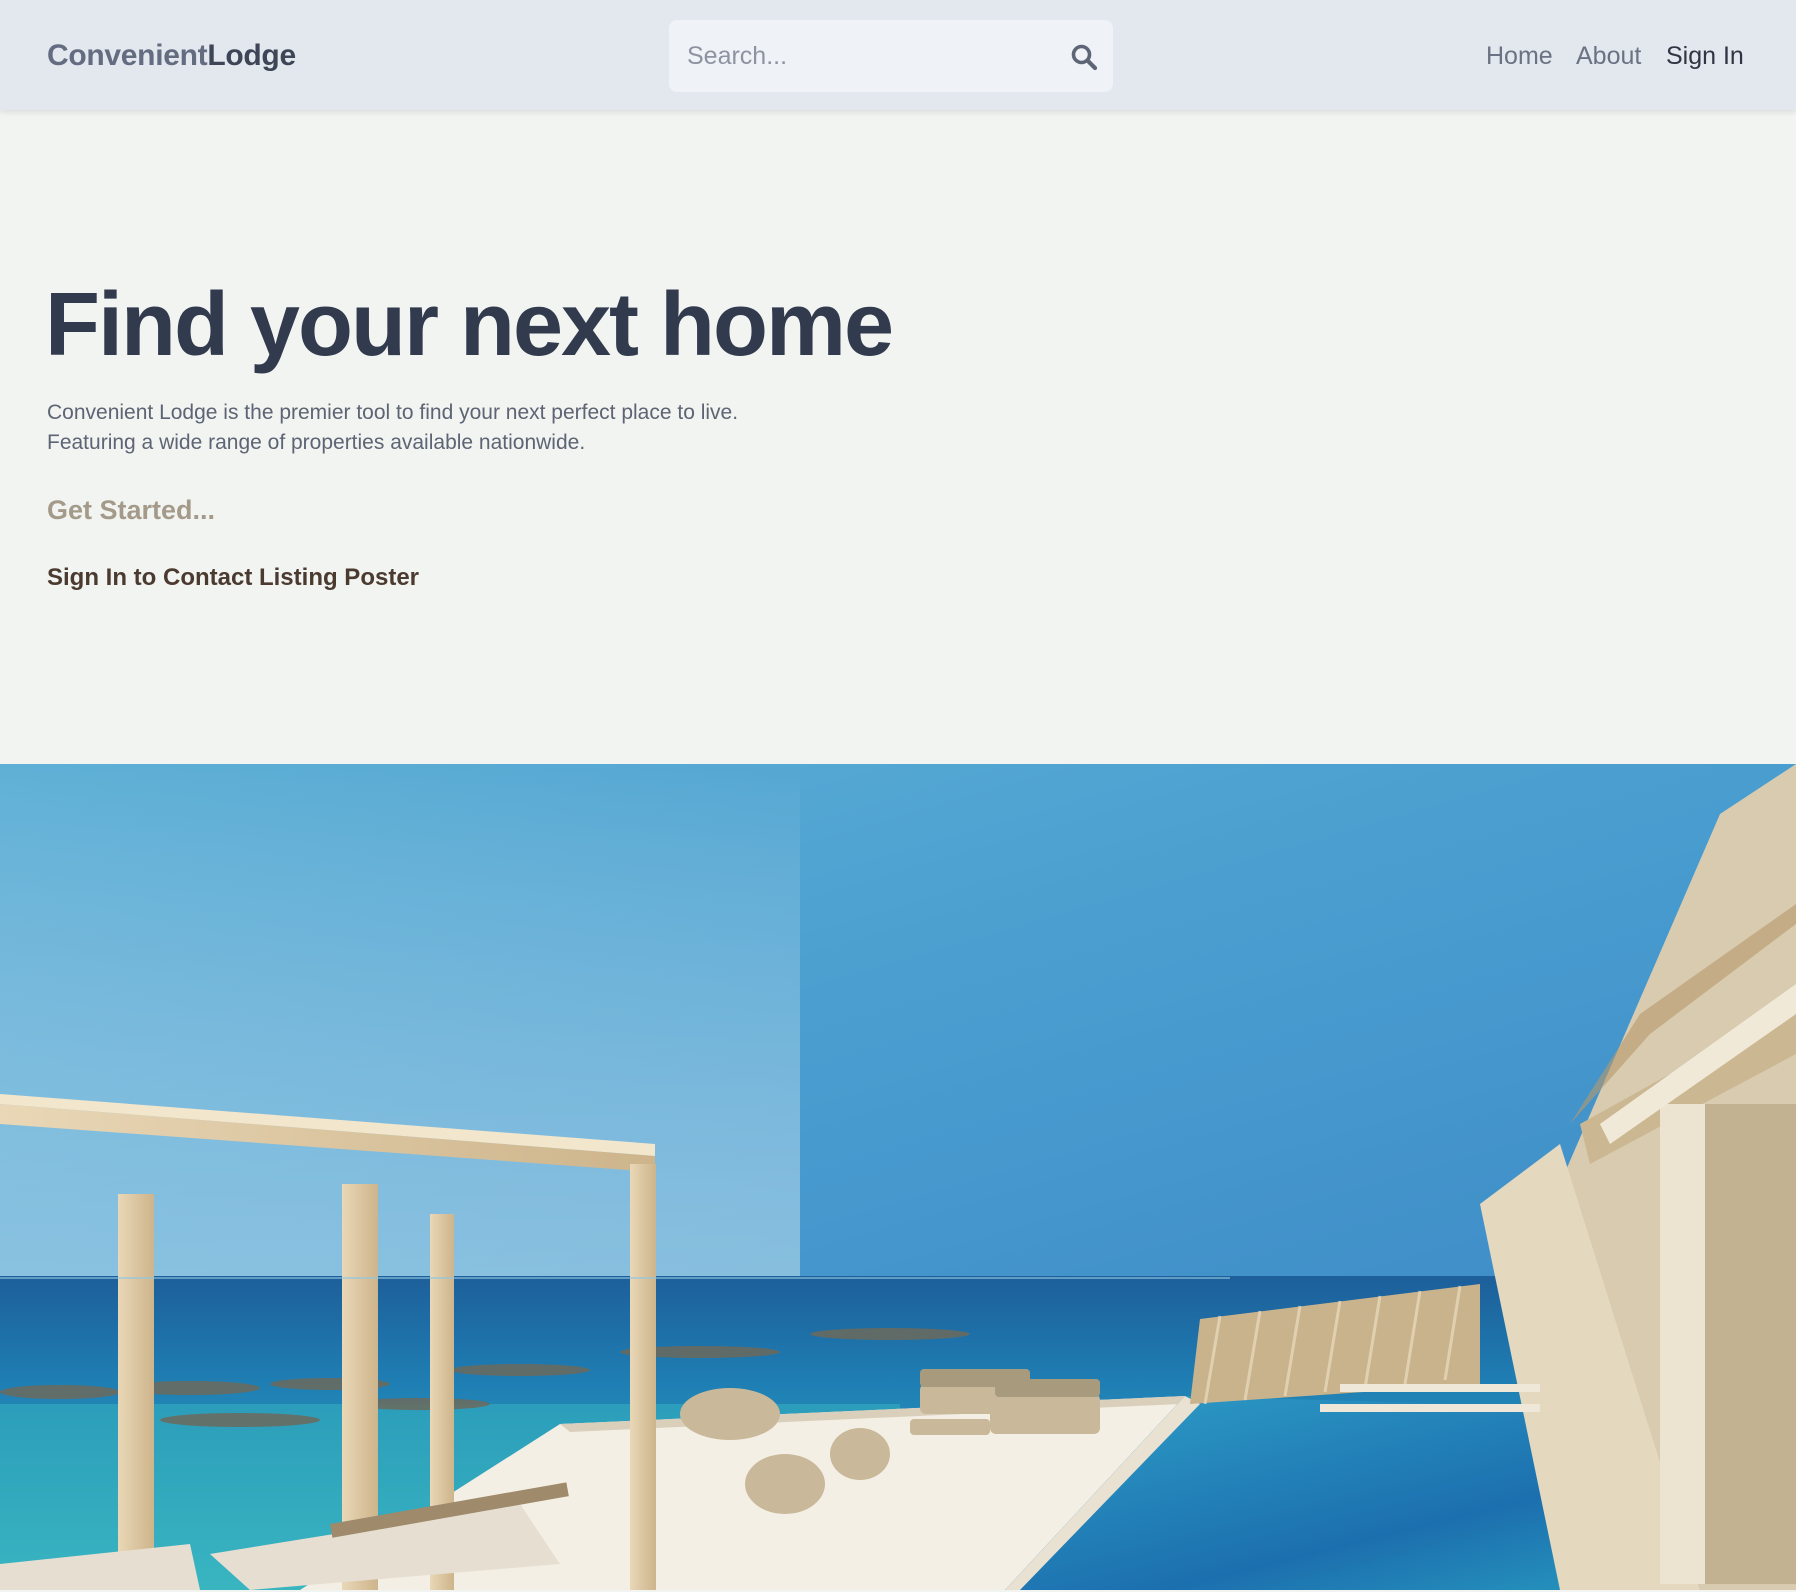 The width and height of the screenshot is (1796, 1592). I want to click on nav-home-link: Home, so click(1519, 56).